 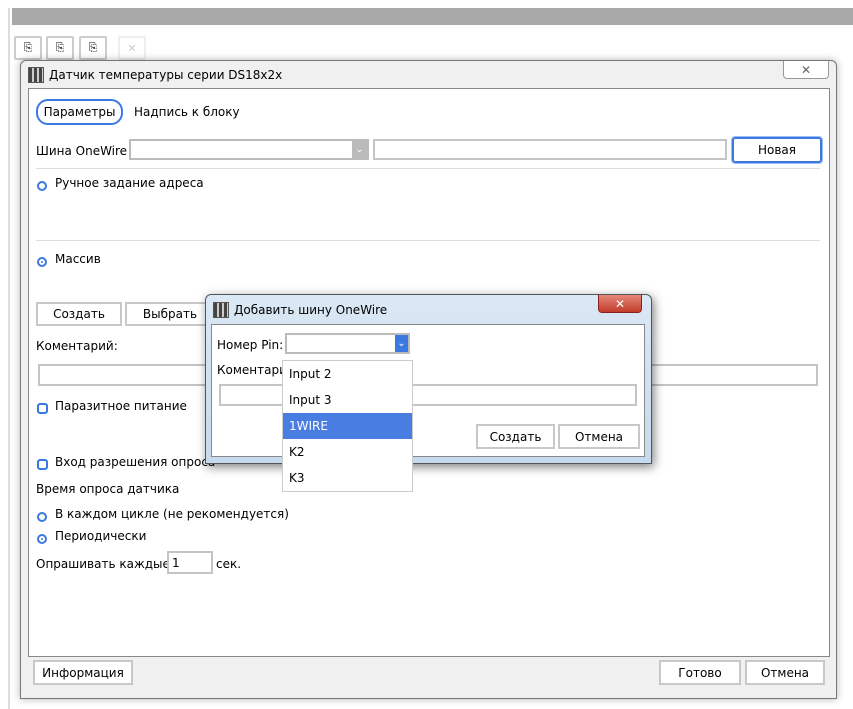 I want to click on toolbar-block-button-3: ⎘, so click(x=93, y=48).